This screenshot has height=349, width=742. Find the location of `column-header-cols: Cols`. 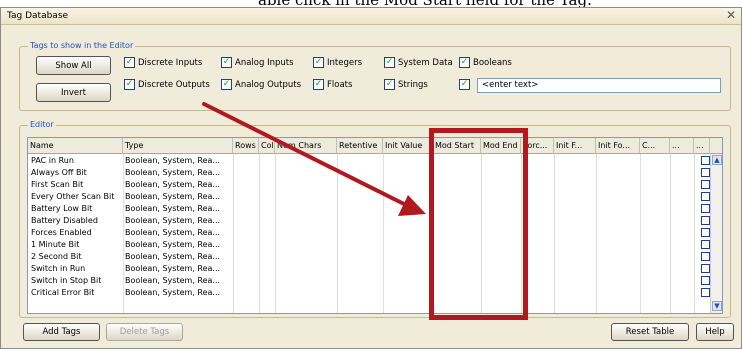

column-header-cols: Cols is located at coordinates (267, 146).